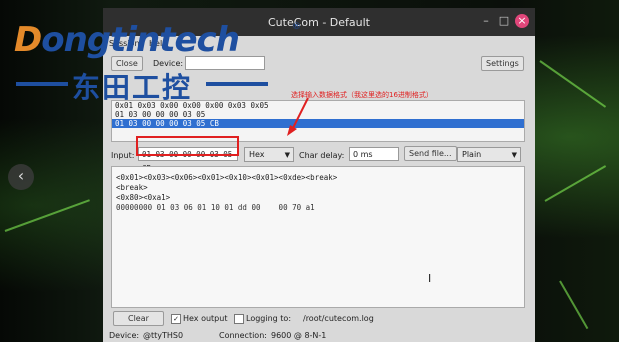  Describe the element at coordinates (21, 177) in the screenshot. I see `chevron-left-icon: ‹` at that location.